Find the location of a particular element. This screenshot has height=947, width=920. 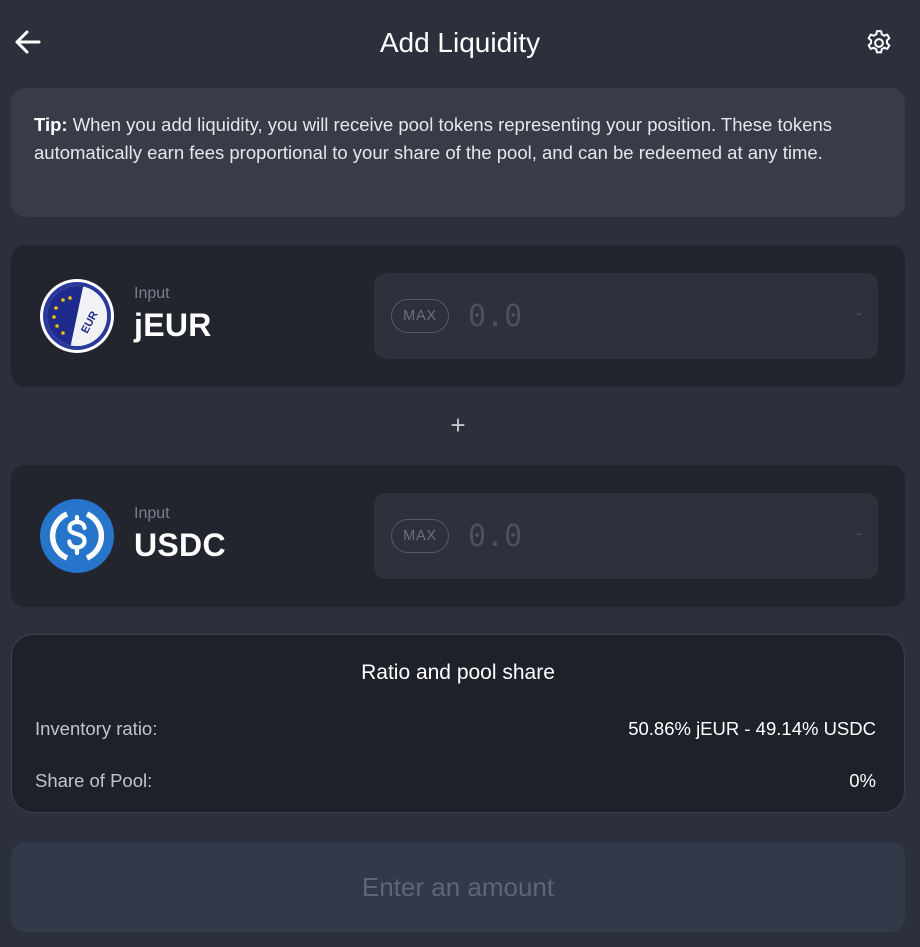

ratio-title: Ratio and pool share is located at coordinates (458, 672).